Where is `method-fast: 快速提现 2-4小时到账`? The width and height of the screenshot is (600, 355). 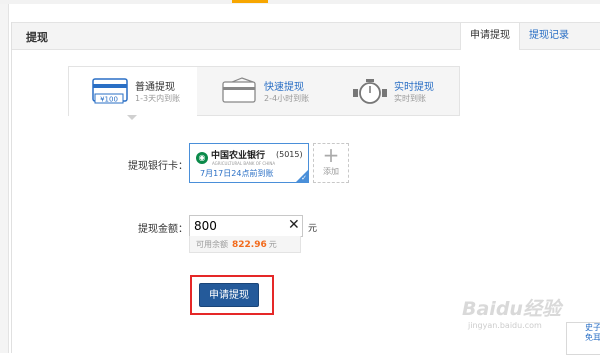 method-fast: 快速提现 2-4小时到账 is located at coordinates (262, 91).